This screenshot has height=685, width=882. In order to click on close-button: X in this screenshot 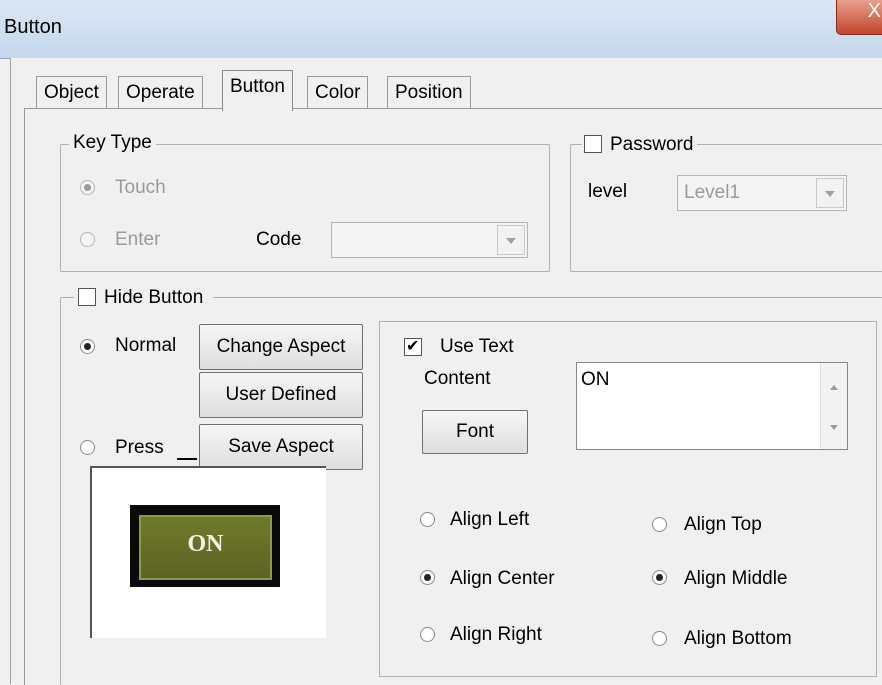, I will do `click(859, 17)`.